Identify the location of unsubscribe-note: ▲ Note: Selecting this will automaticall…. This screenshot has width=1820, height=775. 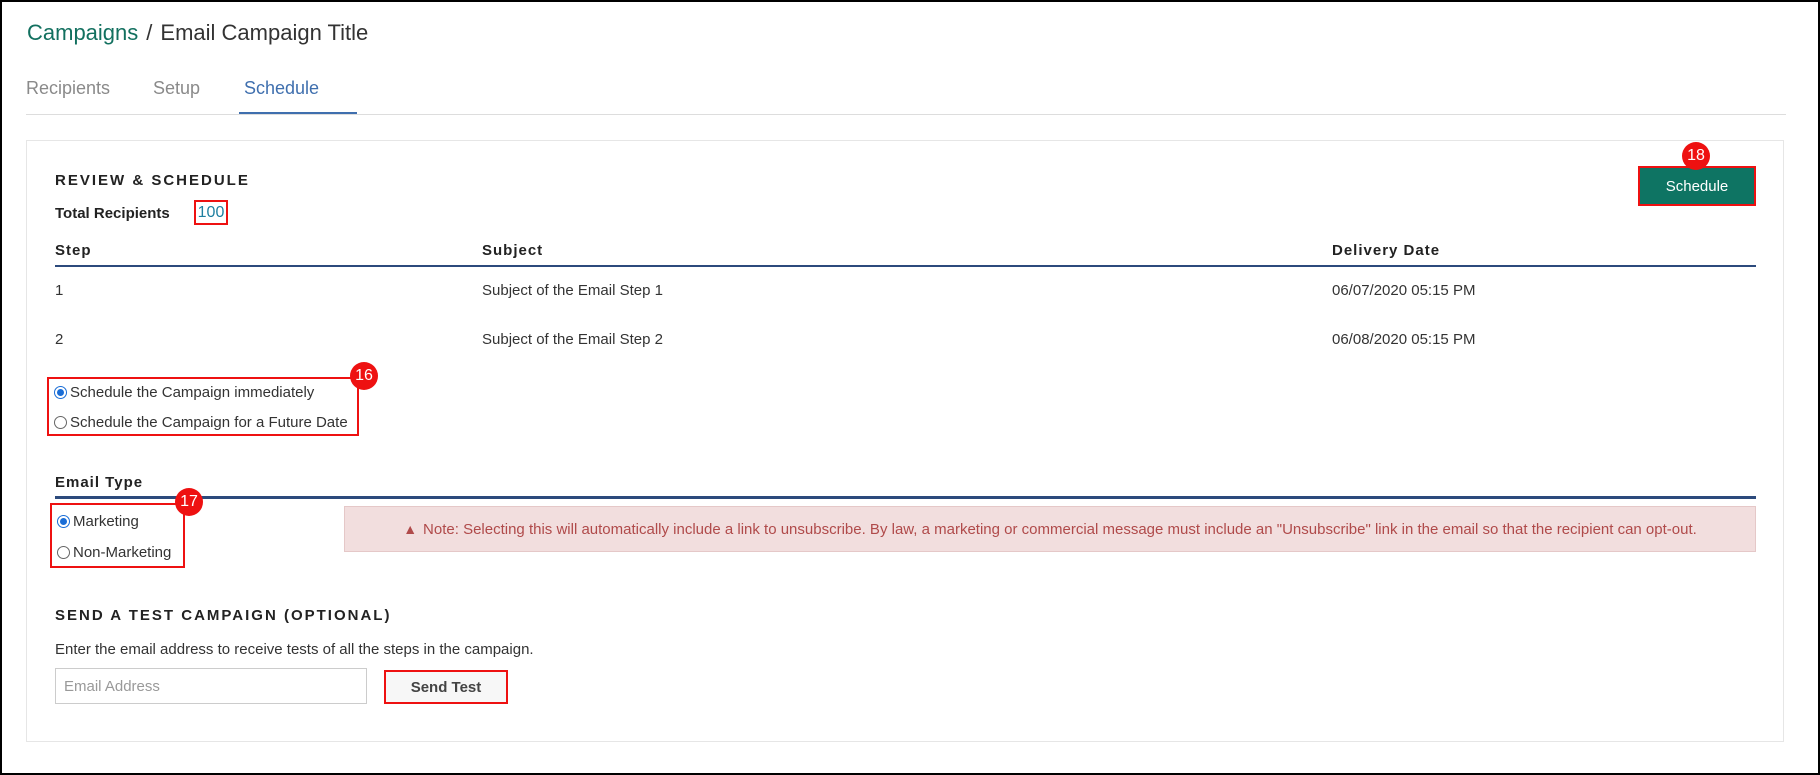
(1050, 529).